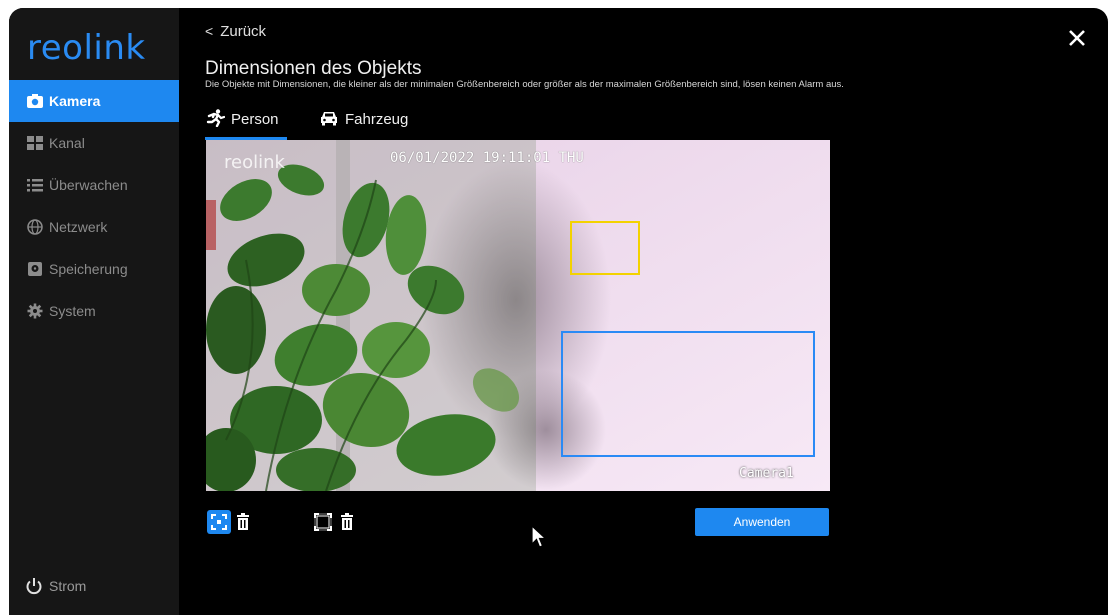 The image size is (1108, 615). Describe the element at coordinates (68, 586) in the screenshot. I see `power-label: Strom` at that location.